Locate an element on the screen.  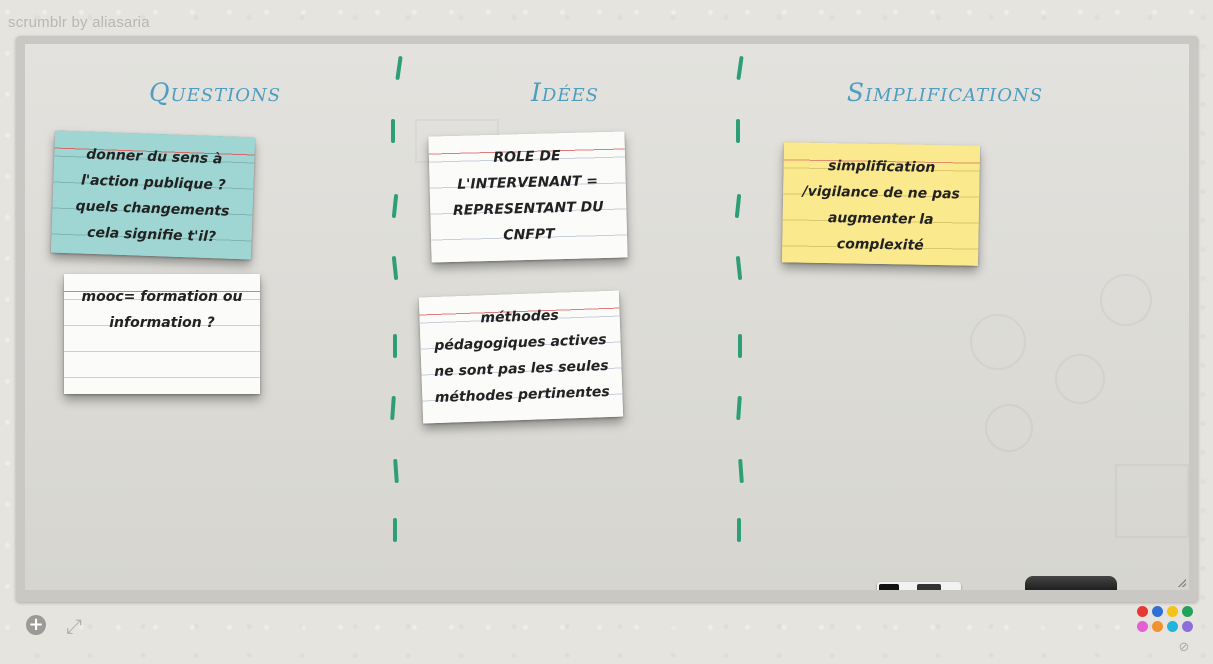
column-header-questions: Questions is located at coordinates (215, 92).